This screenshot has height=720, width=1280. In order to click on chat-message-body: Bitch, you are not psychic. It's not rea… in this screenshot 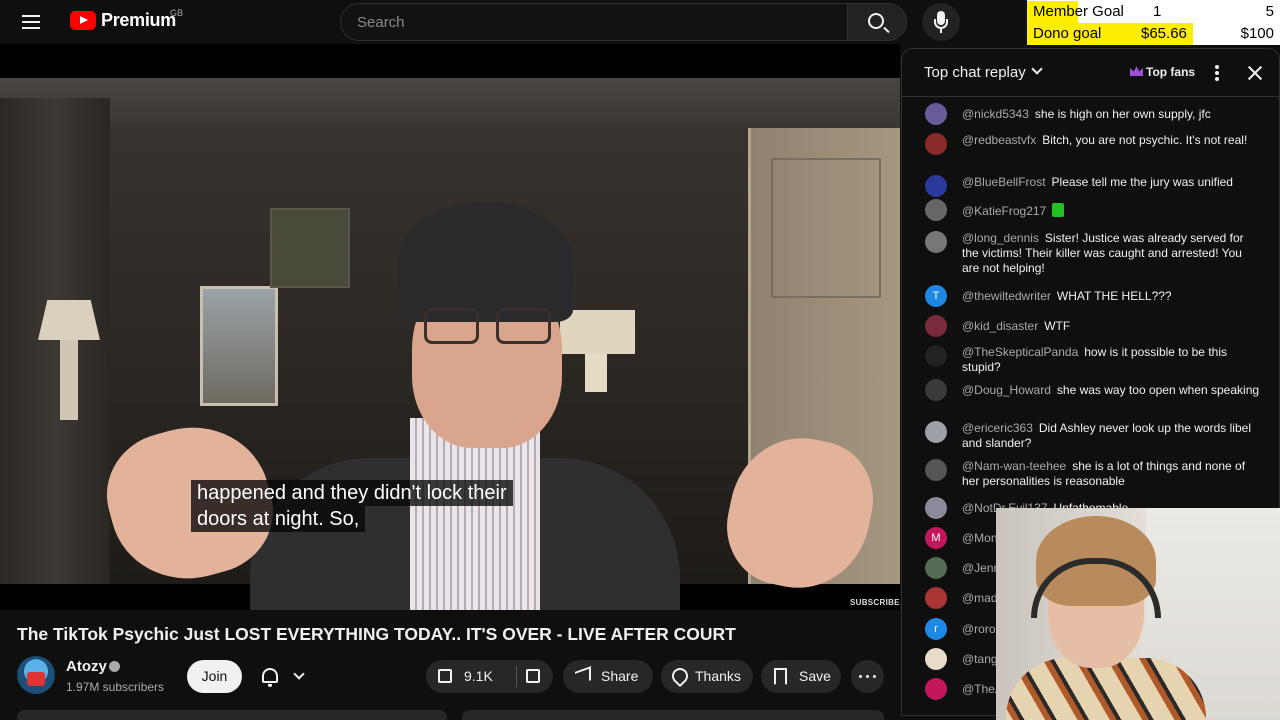, I will do `click(1145, 140)`.